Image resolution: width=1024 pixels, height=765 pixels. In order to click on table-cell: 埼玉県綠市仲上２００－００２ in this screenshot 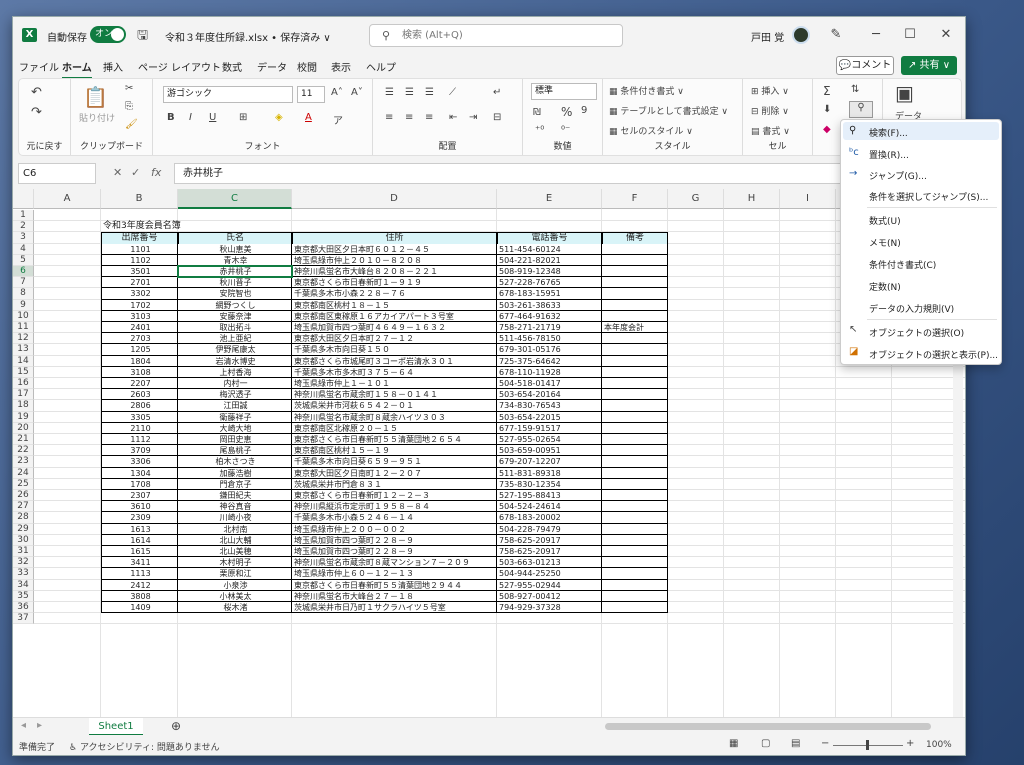, I will do `click(394, 529)`.